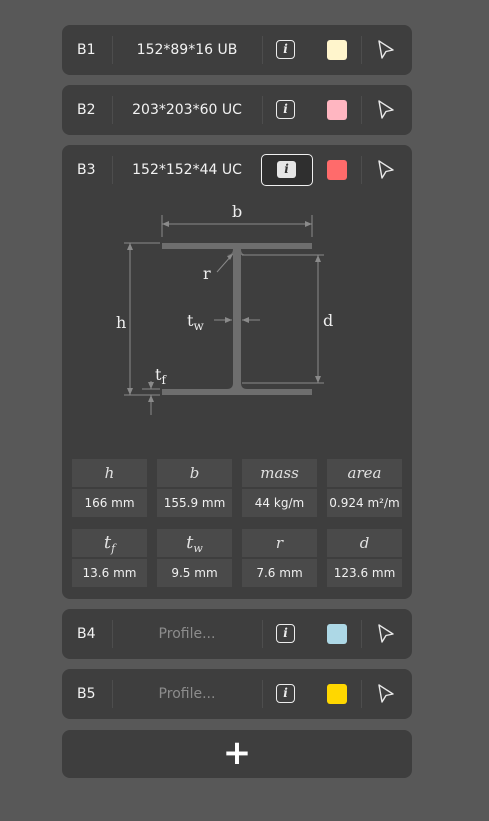  I want to click on prop-label: r, so click(279, 543).